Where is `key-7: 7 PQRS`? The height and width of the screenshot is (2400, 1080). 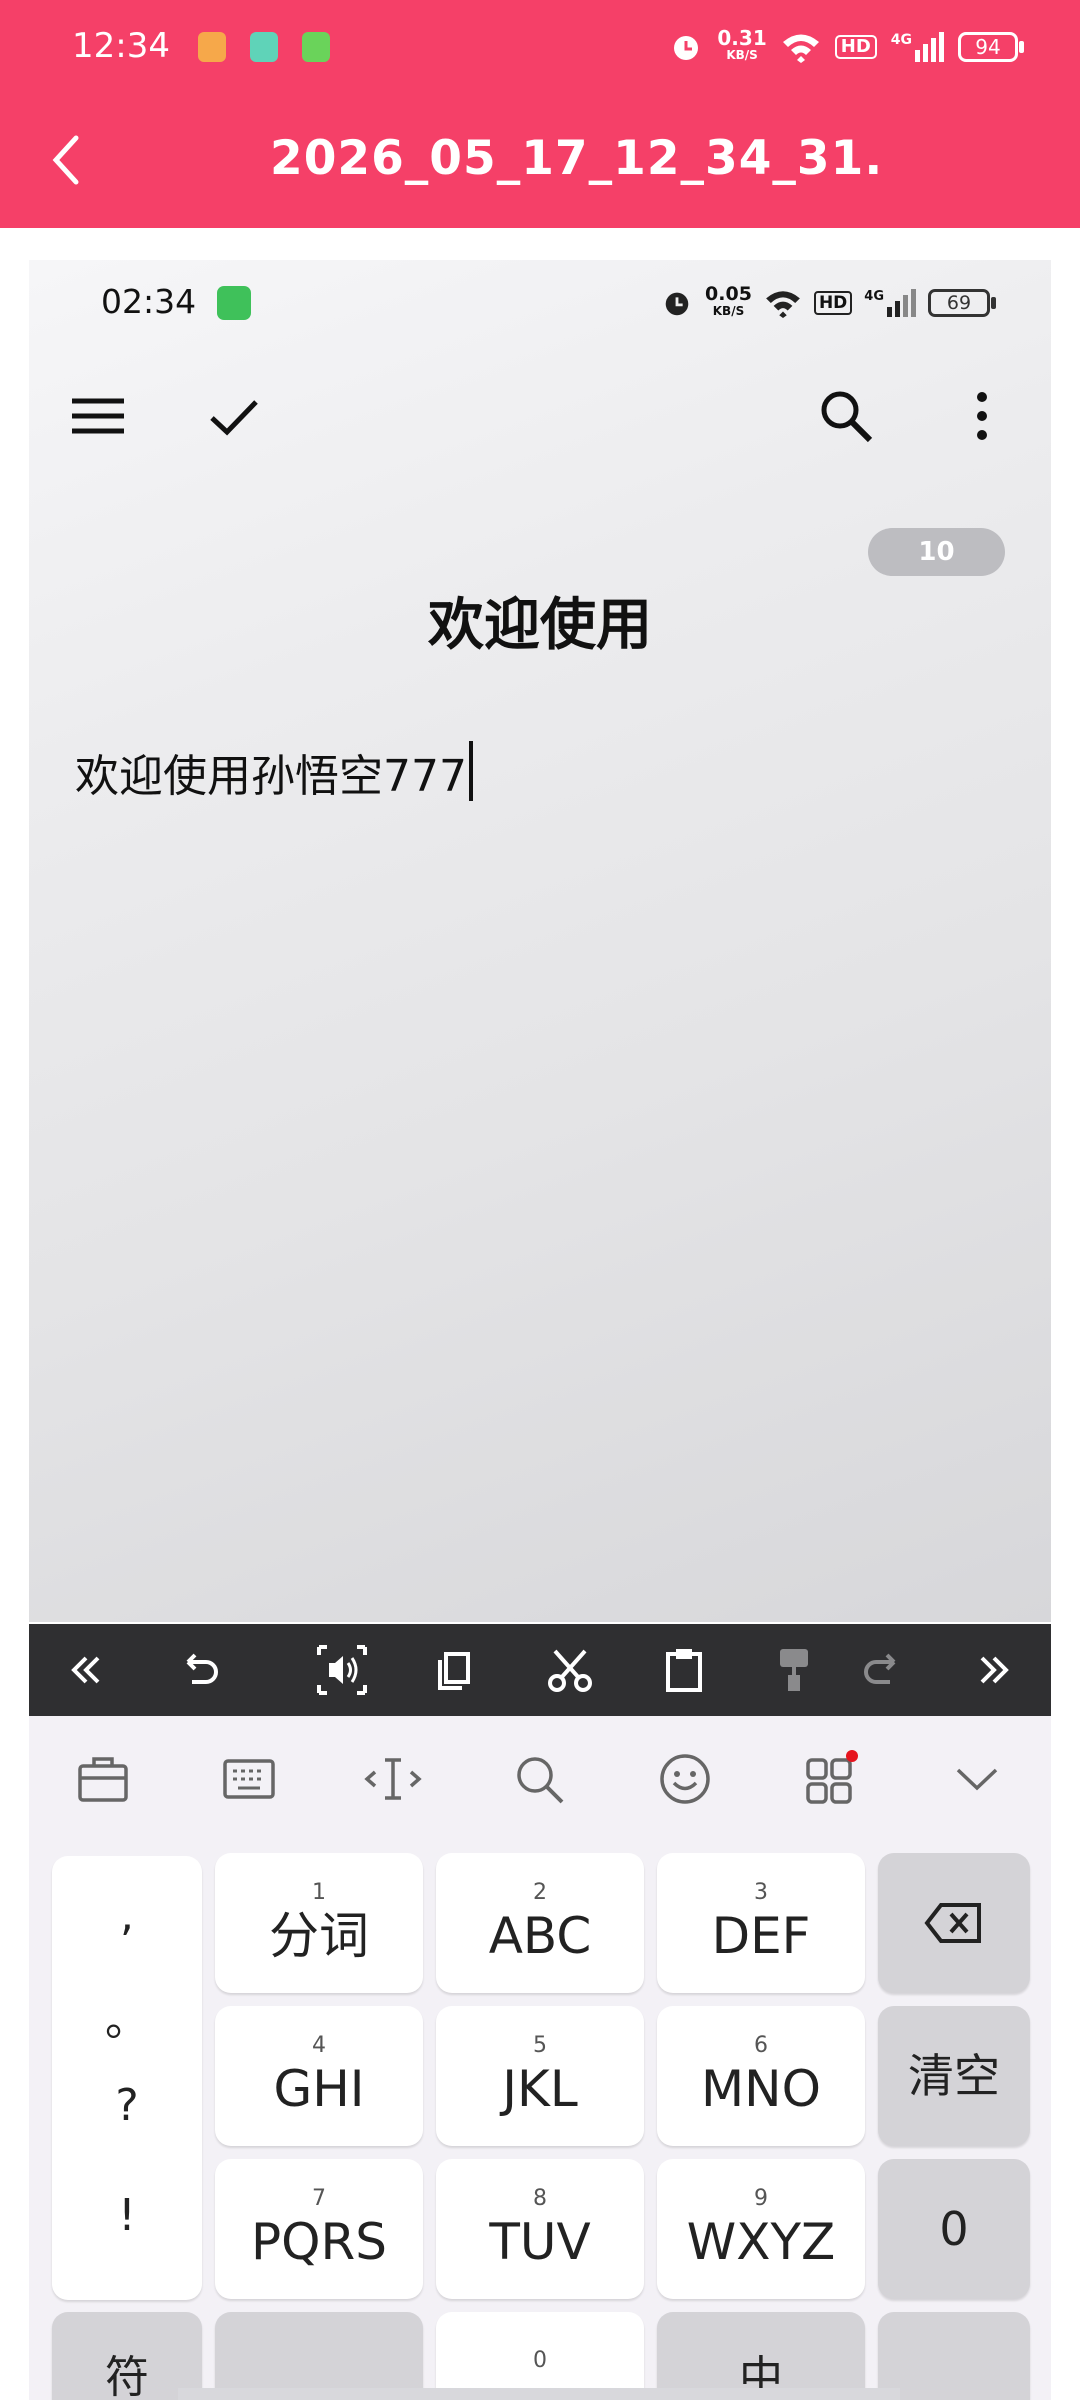
key-7: 7 PQRS is located at coordinates (319, 2229).